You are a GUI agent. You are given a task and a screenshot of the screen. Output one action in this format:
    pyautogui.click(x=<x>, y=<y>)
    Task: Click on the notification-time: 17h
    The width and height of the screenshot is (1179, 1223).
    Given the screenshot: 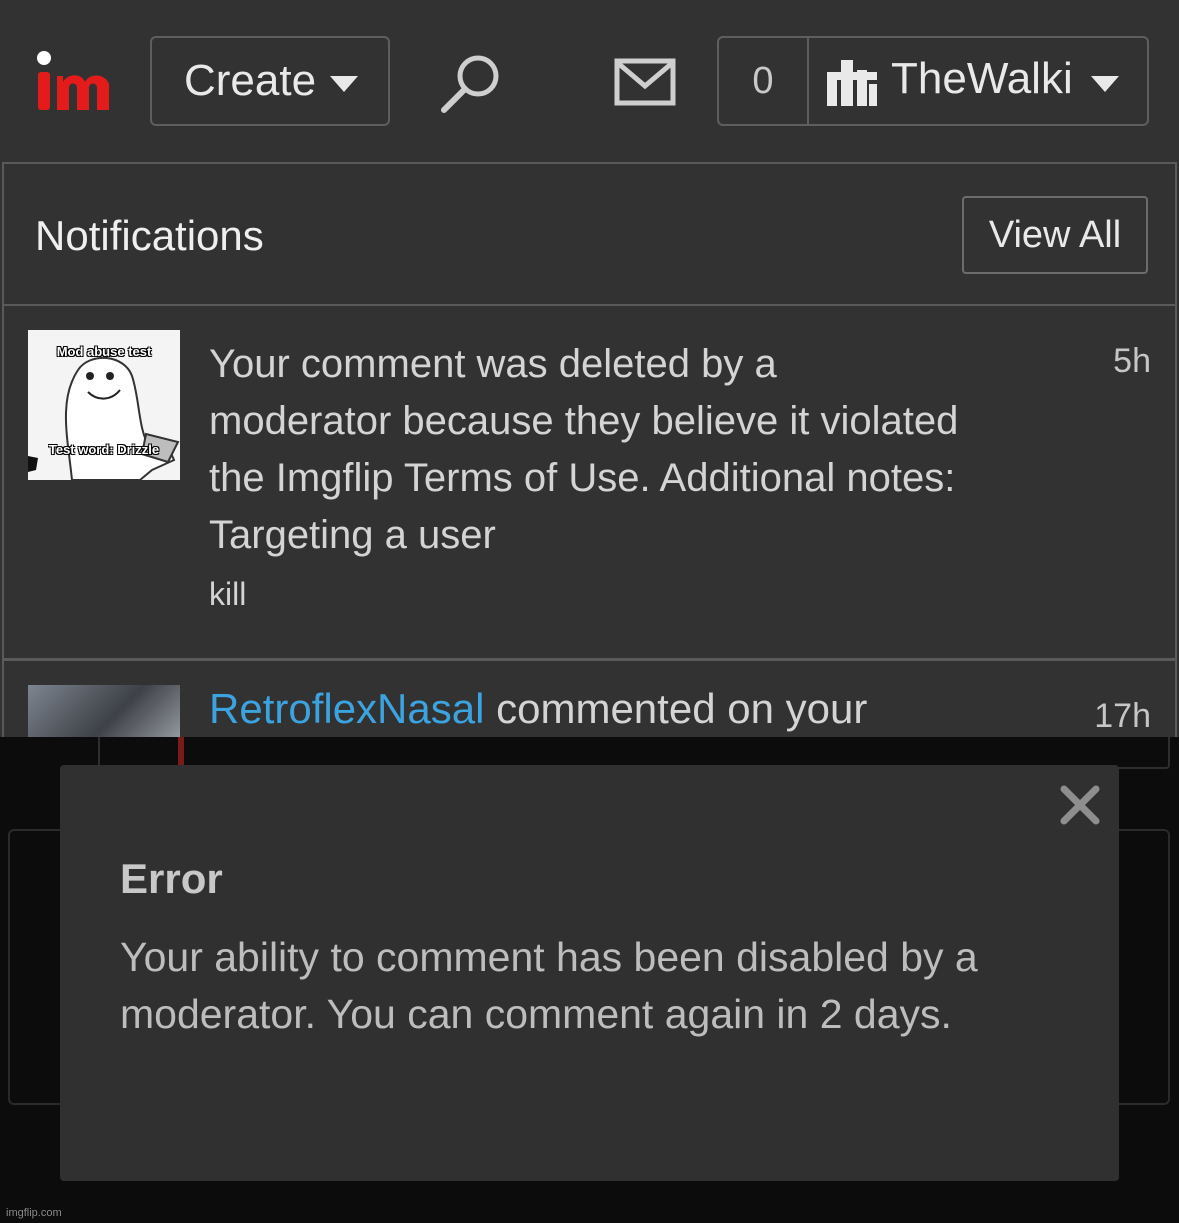 What is the action you would take?
    pyautogui.click(x=1122, y=716)
    